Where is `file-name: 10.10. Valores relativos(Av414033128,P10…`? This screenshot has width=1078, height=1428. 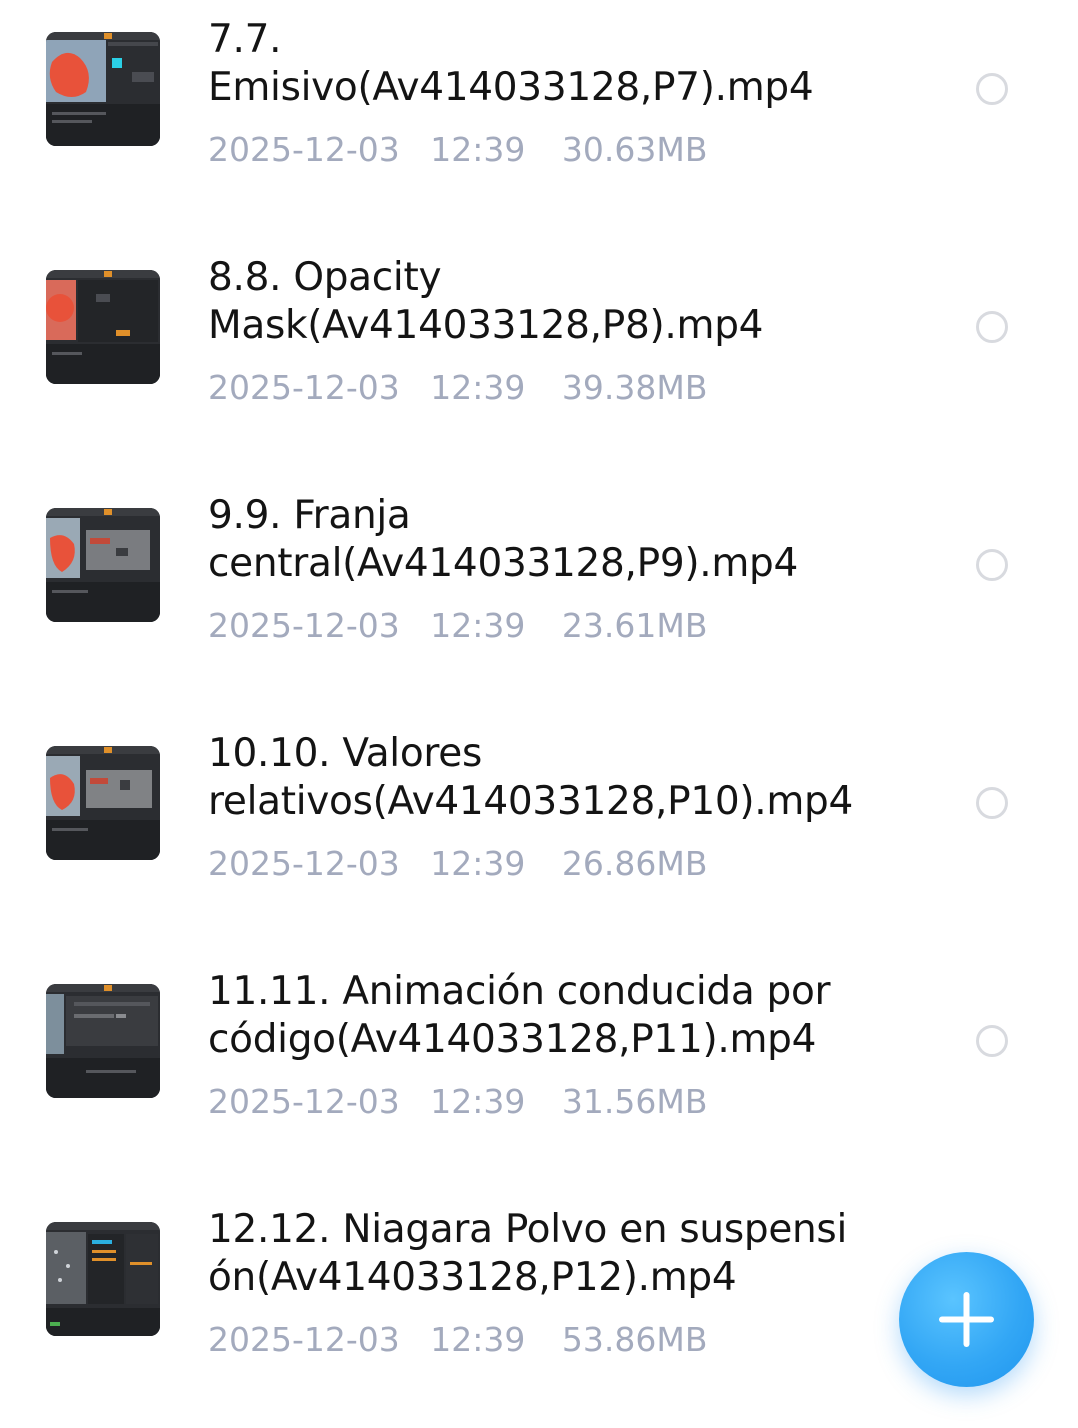
file-name: 10.10. Valores relativos(Av414033128,P10… is located at coordinates (531, 777).